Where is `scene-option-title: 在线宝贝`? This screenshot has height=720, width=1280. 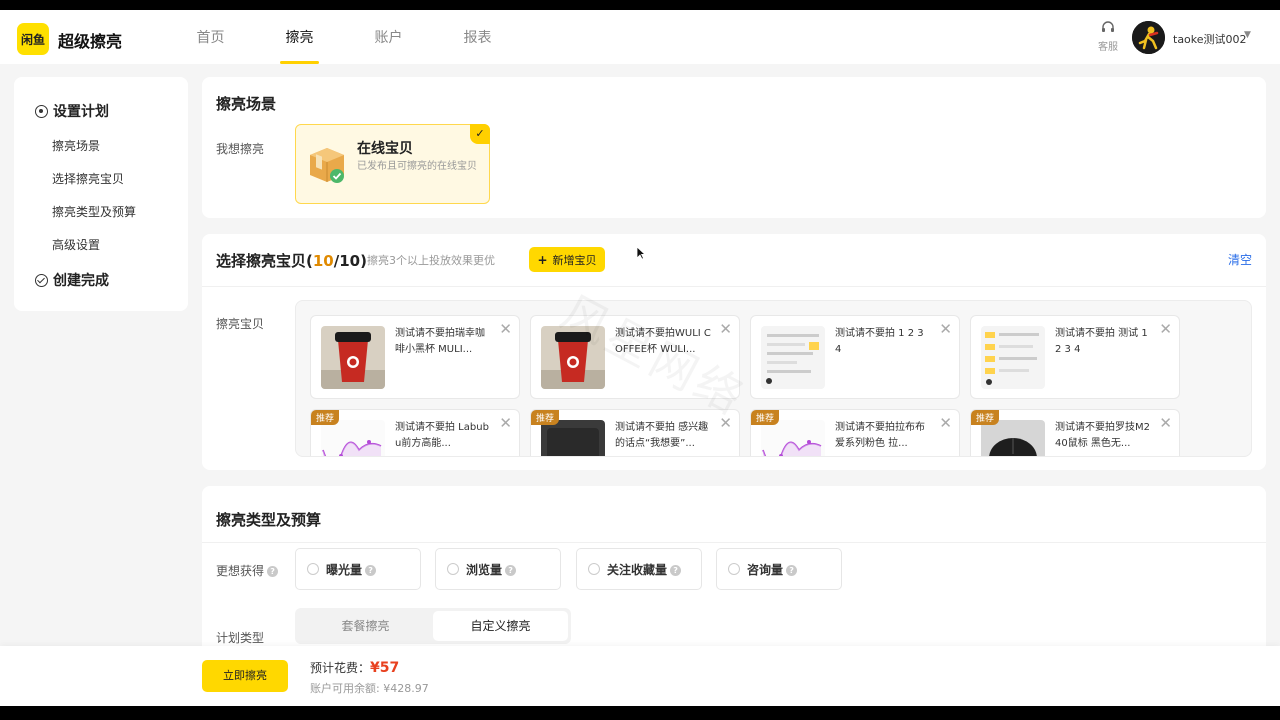
scene-option-title: 在线宝贝 is located at coordinates (385, 149).